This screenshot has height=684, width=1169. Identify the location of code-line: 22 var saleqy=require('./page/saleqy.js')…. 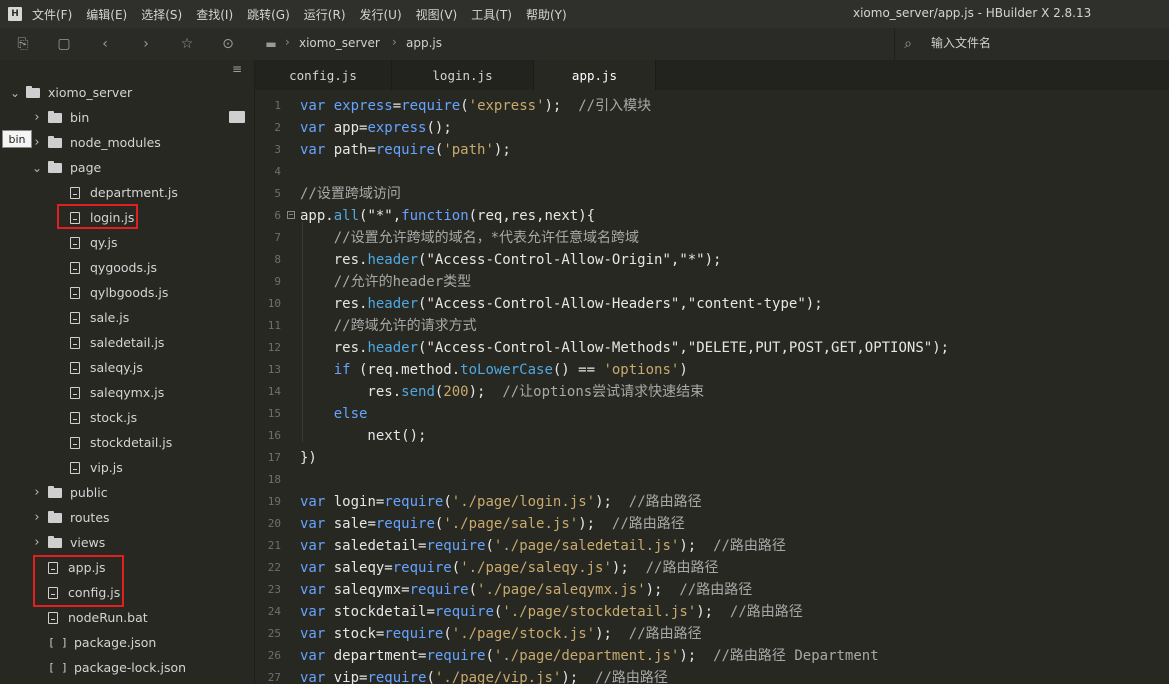
(712, 568).